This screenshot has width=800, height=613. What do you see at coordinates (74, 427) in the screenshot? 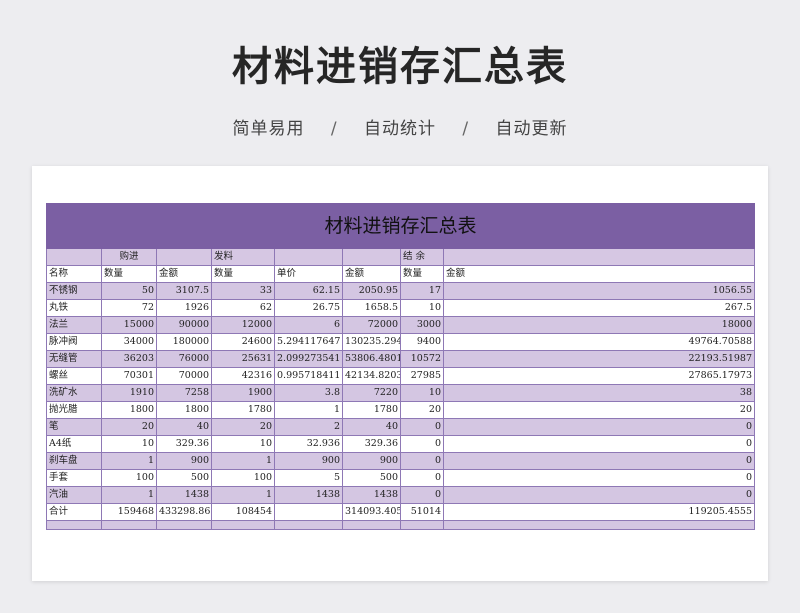
I see `cell-name: 笔` at bounding box center [74, 427].